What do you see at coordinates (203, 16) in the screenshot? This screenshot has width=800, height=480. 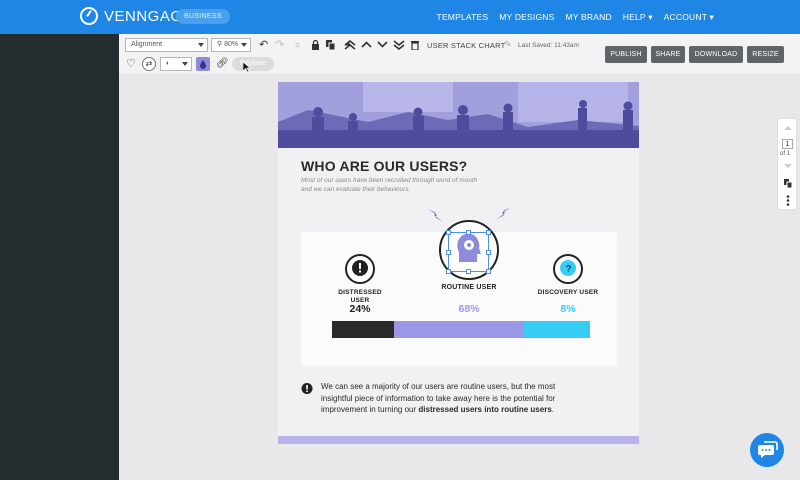 I see `plan-badge: BUSINESS` at bounding box center [203, 16].